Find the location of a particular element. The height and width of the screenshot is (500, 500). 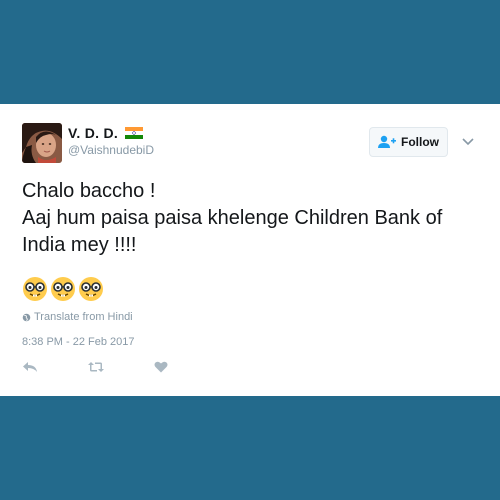

avatar is located at coordinates (42, 143).